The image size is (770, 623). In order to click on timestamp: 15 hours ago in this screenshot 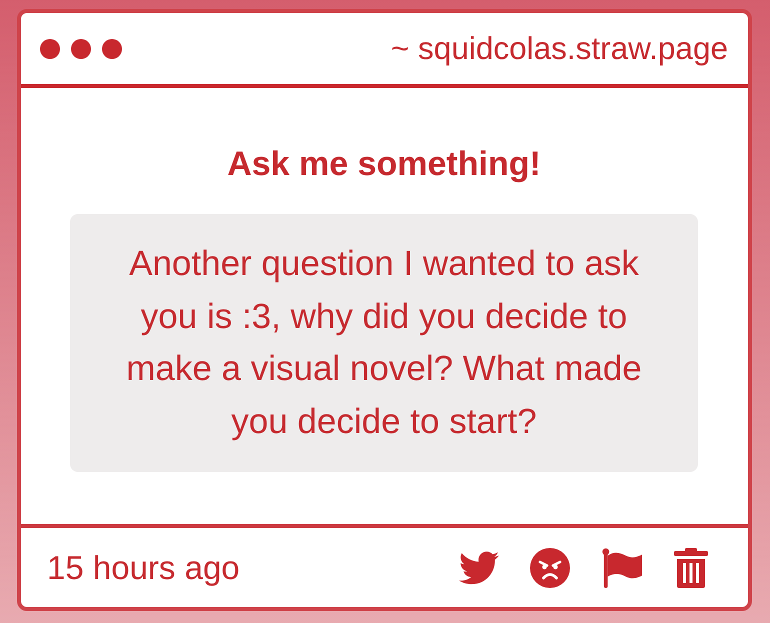, I will do `click(143, 567)`.